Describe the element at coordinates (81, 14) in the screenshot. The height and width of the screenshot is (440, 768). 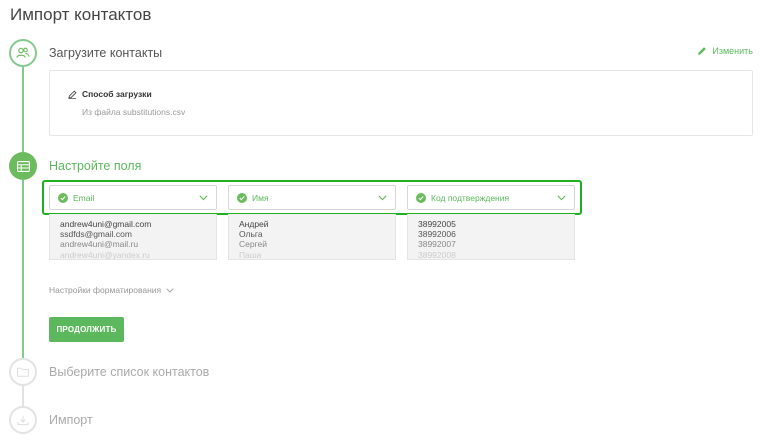
I see `page-title: Импорт контактов` at that location.